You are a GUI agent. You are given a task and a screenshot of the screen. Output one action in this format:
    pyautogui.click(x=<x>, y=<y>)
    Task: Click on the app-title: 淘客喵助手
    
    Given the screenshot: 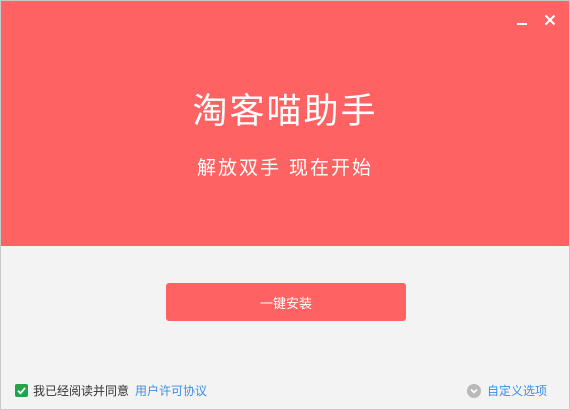 What is the action you would take?
    pyautogui.click(x=285, y=112)
    